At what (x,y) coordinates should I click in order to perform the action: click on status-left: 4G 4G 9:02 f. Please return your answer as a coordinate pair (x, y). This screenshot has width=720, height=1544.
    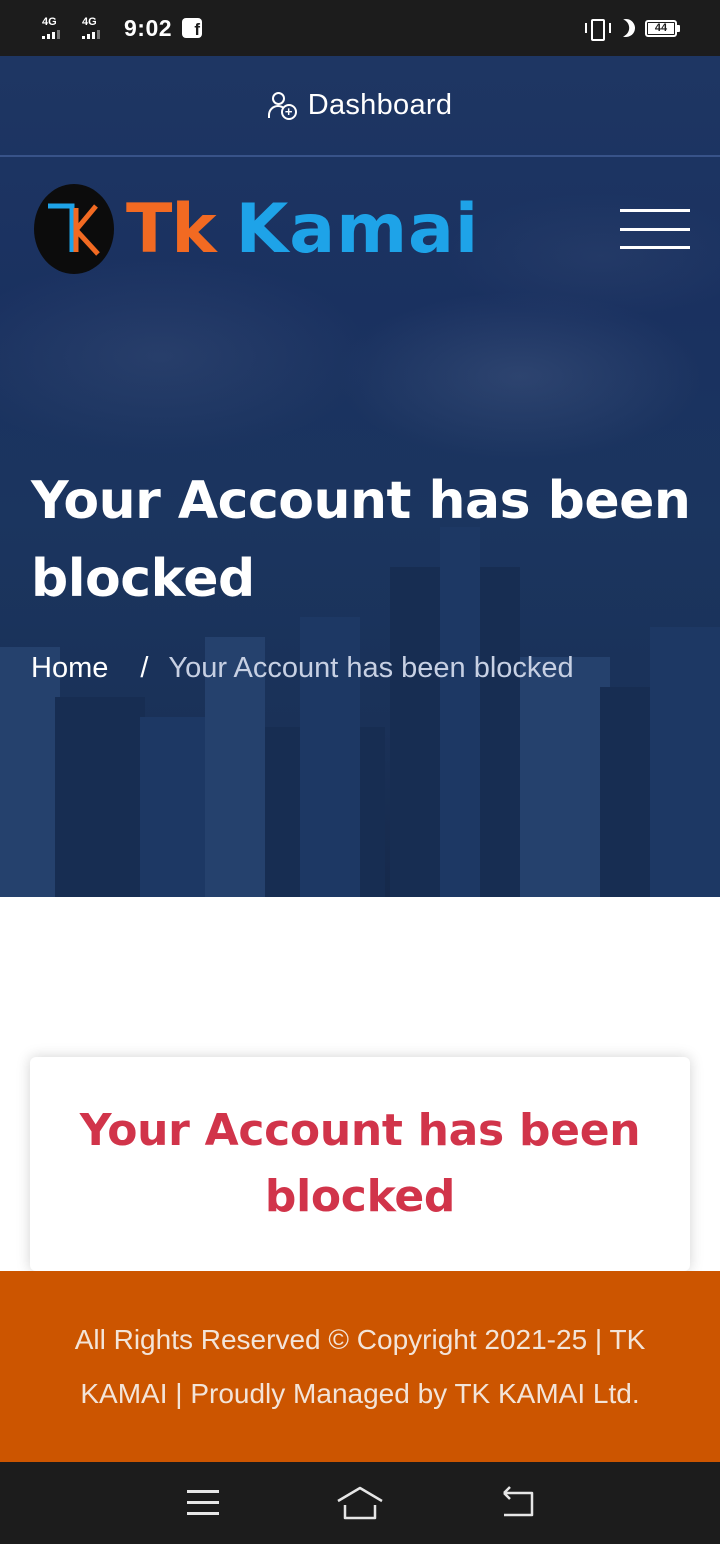
    Looking at the image, I should click on (122, 28).